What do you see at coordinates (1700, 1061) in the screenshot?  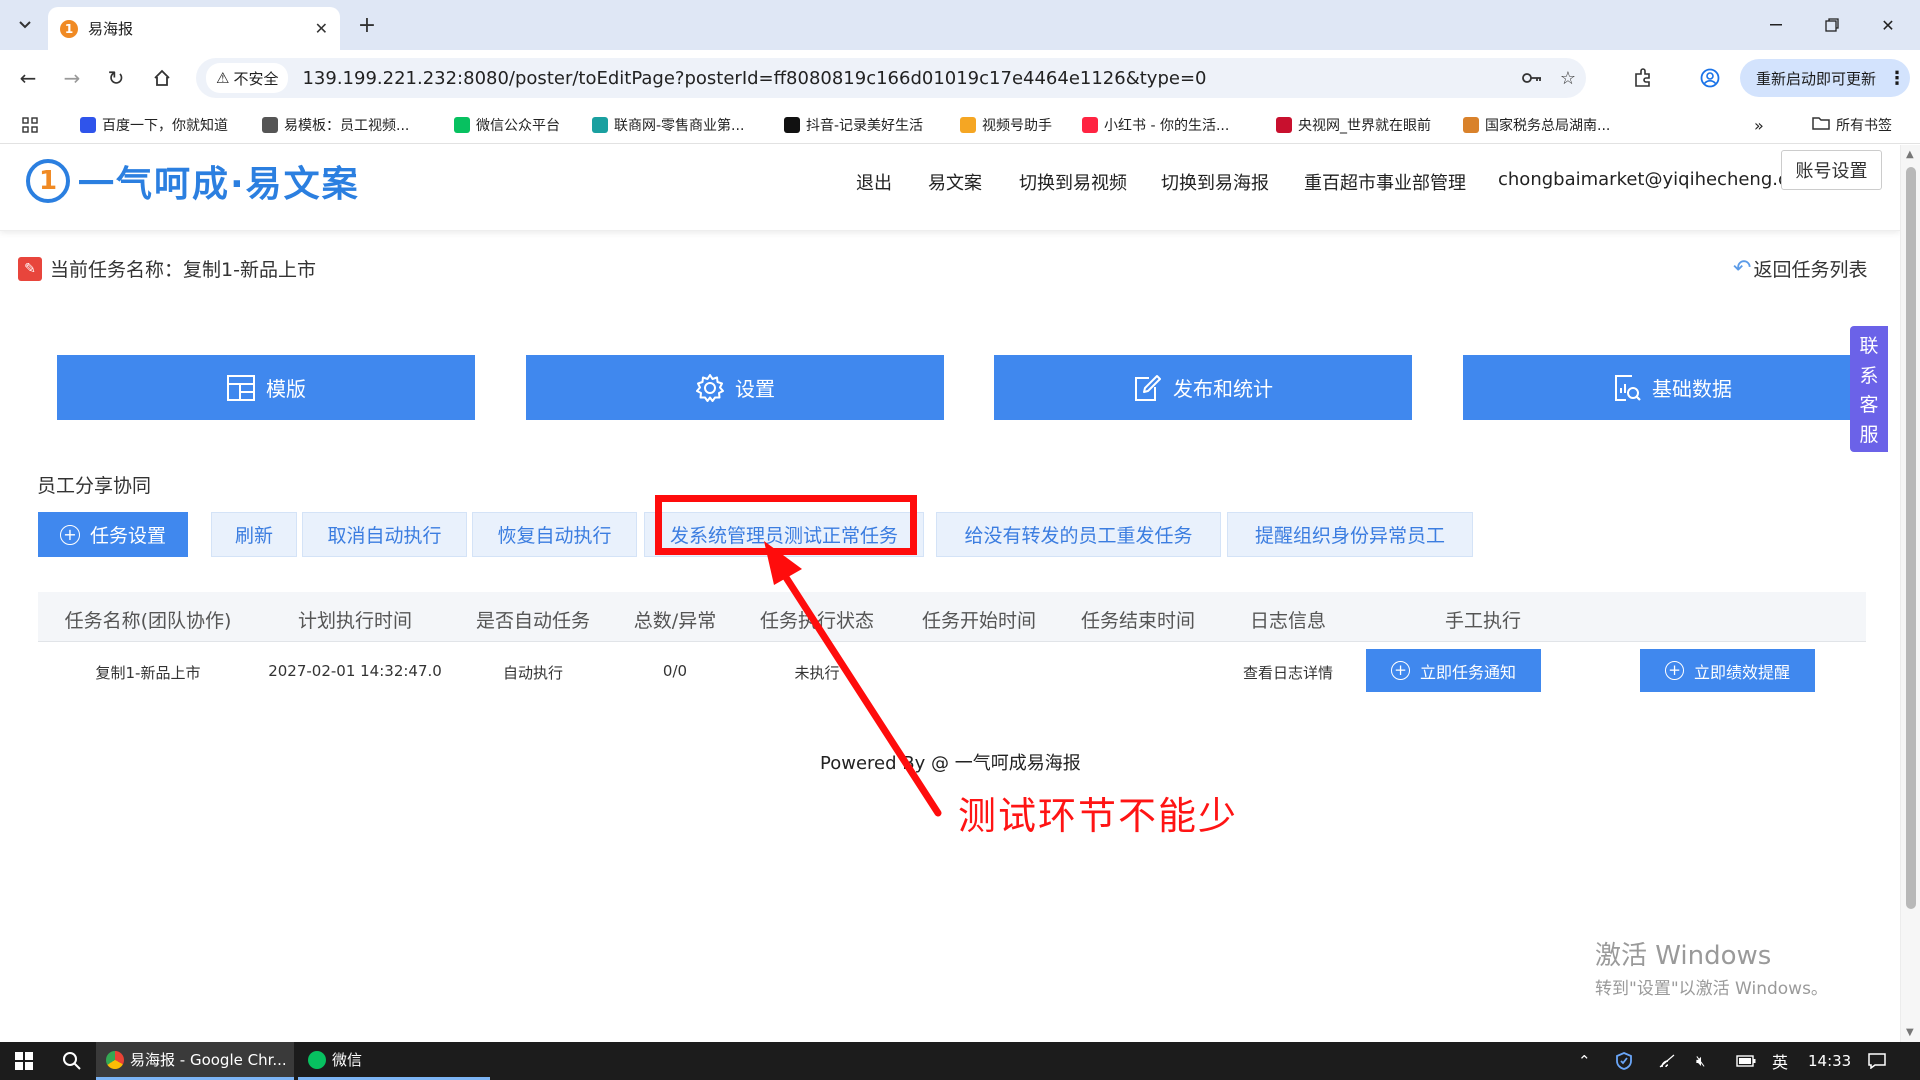 I see `volume-muted-icon: 🔇︎` at bounding box center [1700, 1061].